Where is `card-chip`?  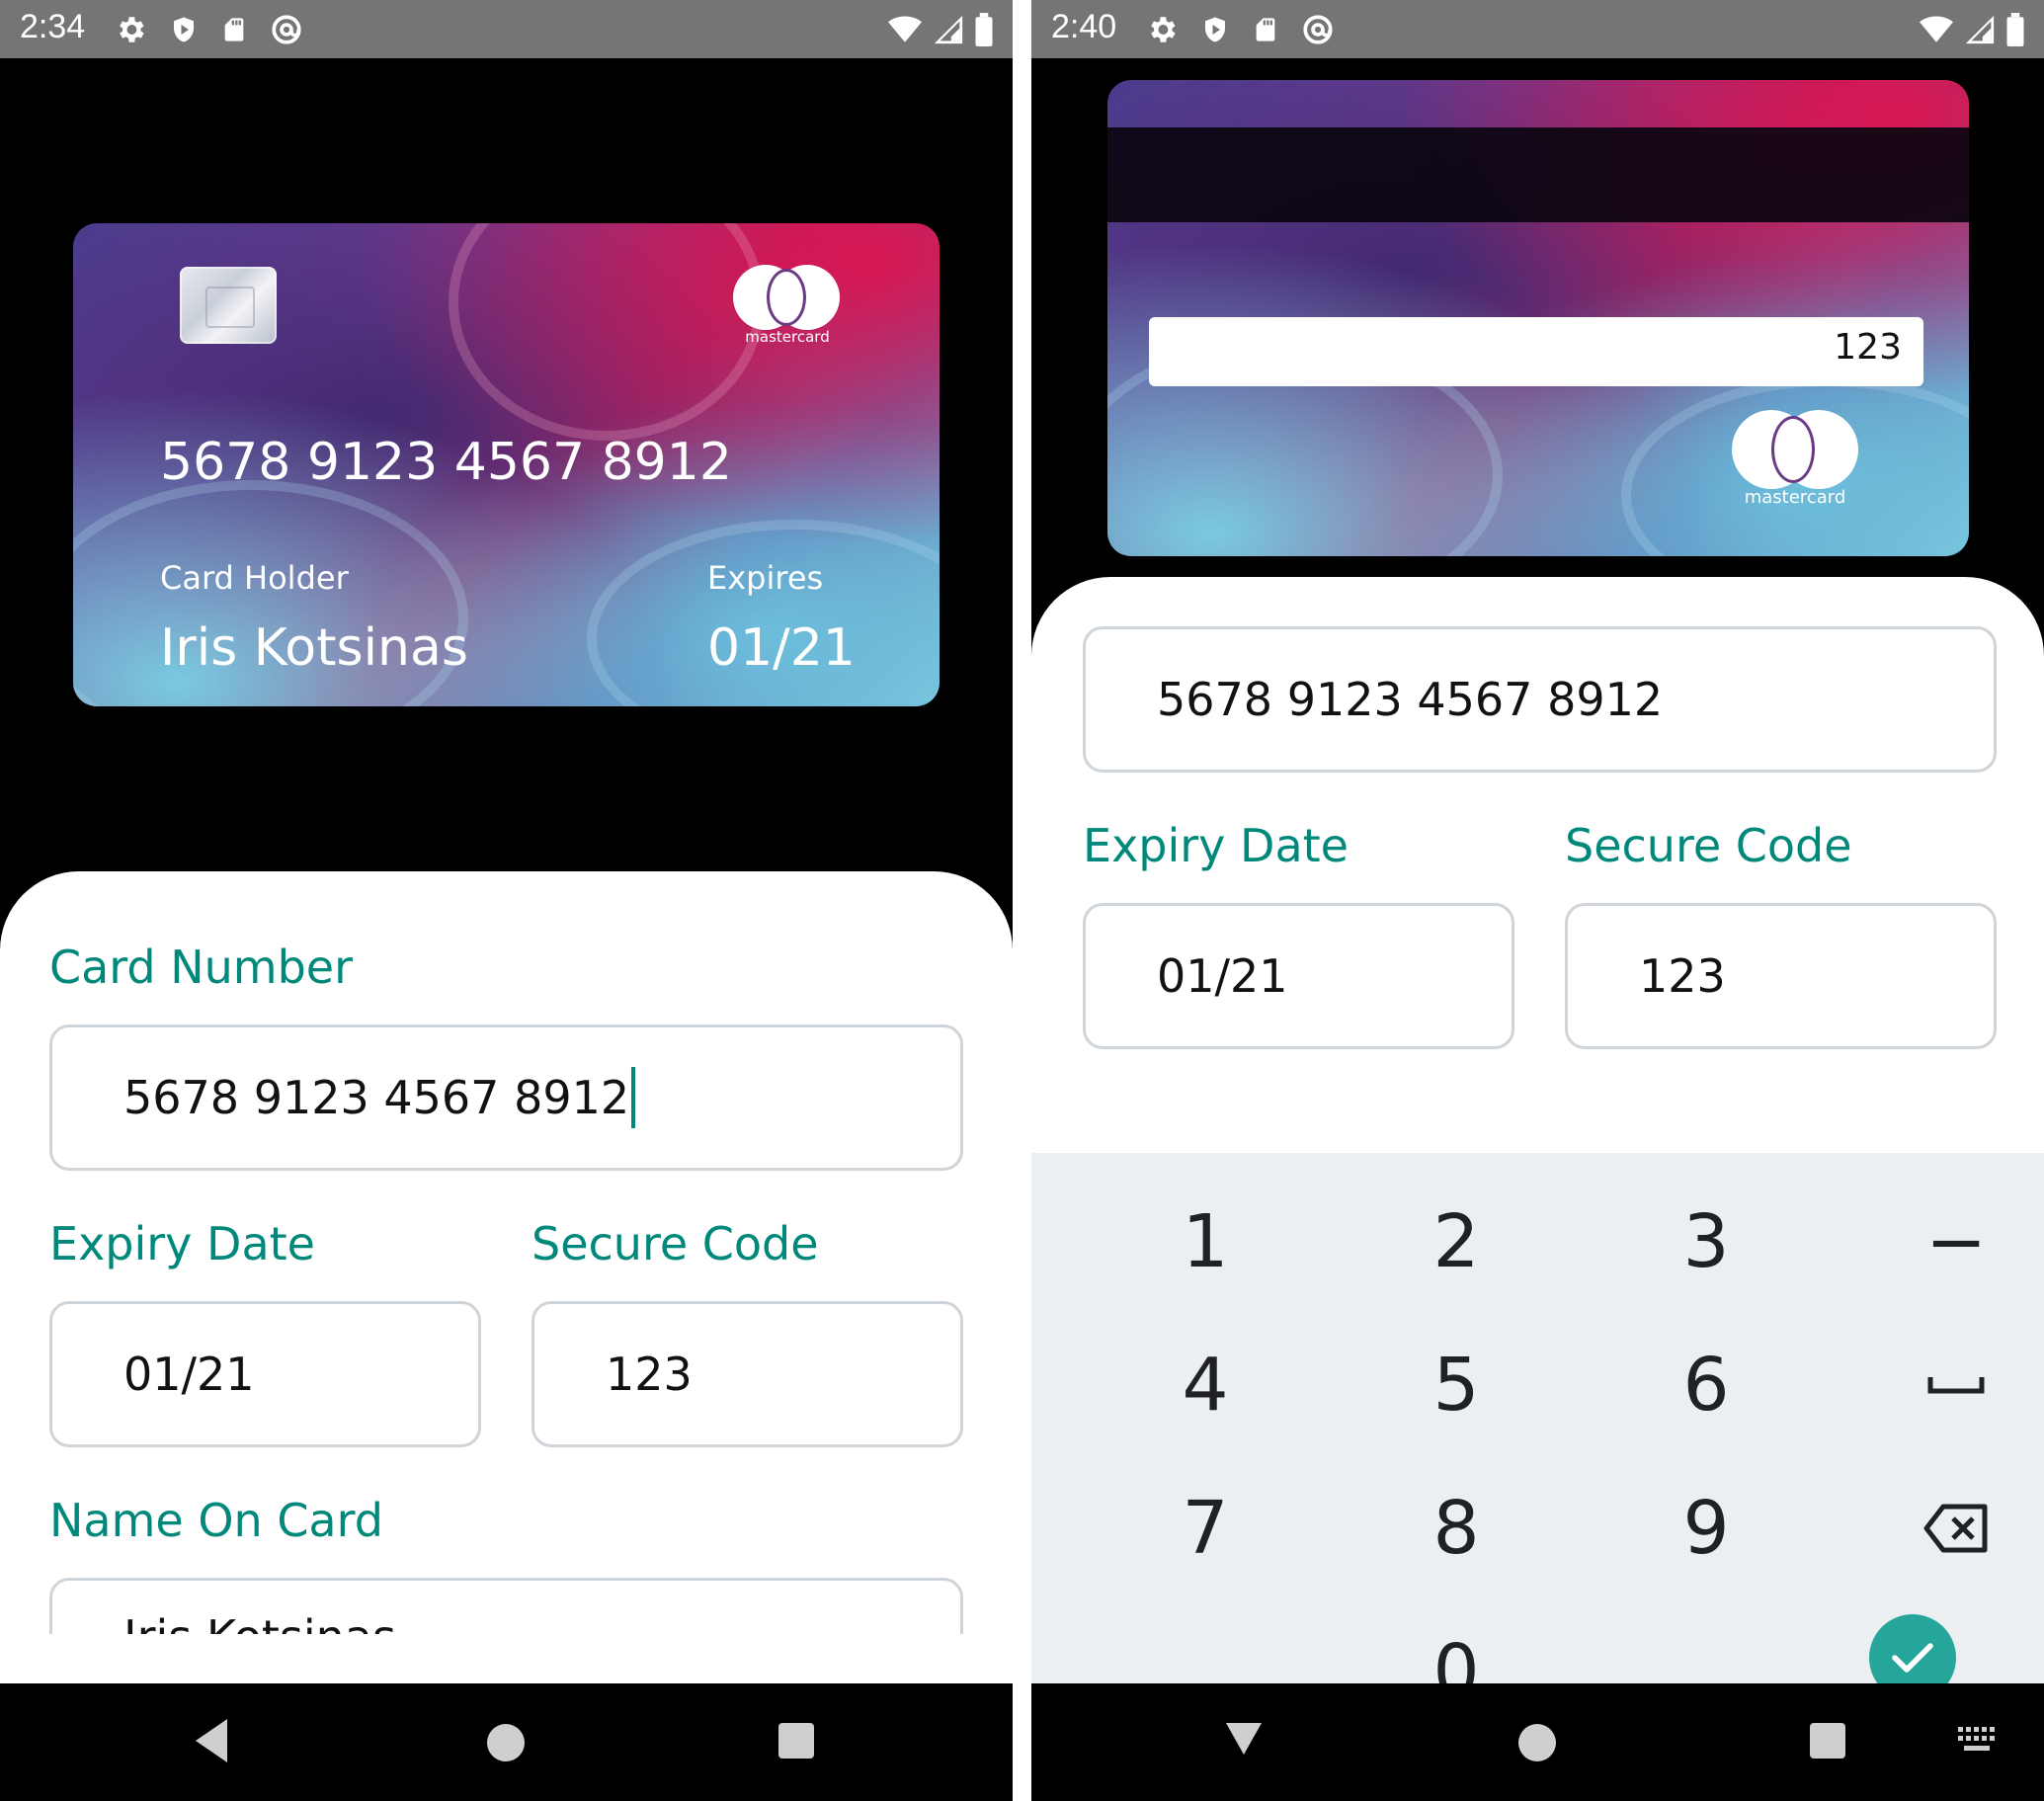 card-chip is located at coordinates (229, 305).